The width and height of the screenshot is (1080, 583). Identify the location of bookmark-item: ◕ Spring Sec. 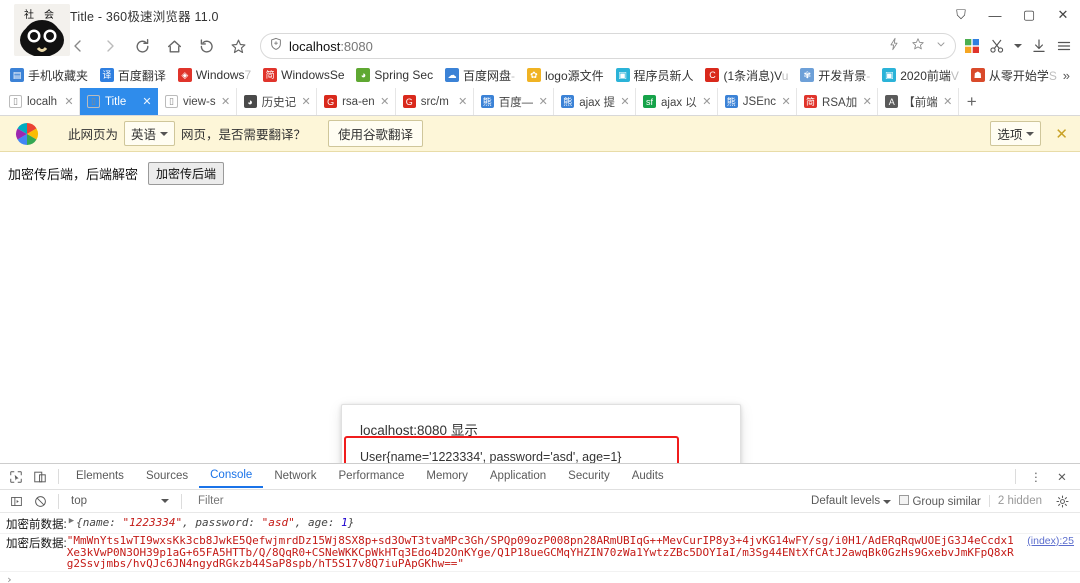
(394, 75).